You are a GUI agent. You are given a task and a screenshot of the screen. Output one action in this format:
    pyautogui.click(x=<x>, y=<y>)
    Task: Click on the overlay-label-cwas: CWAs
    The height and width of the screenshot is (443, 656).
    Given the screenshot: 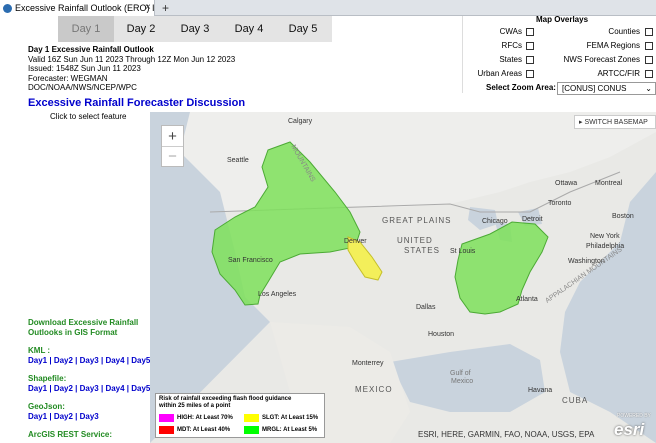 What is the action you would take?
    pyautogui.click(x=510, y=31)
    